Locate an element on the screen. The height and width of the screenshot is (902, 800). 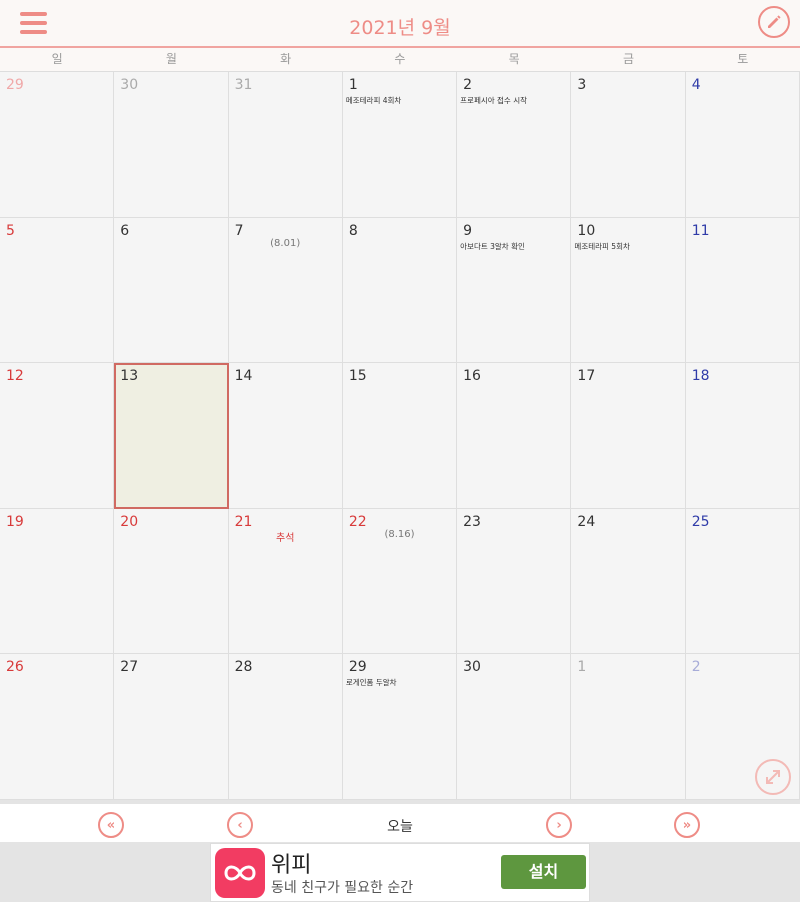
app-header: 2021년 9월 is located at coordinates (400, 24).